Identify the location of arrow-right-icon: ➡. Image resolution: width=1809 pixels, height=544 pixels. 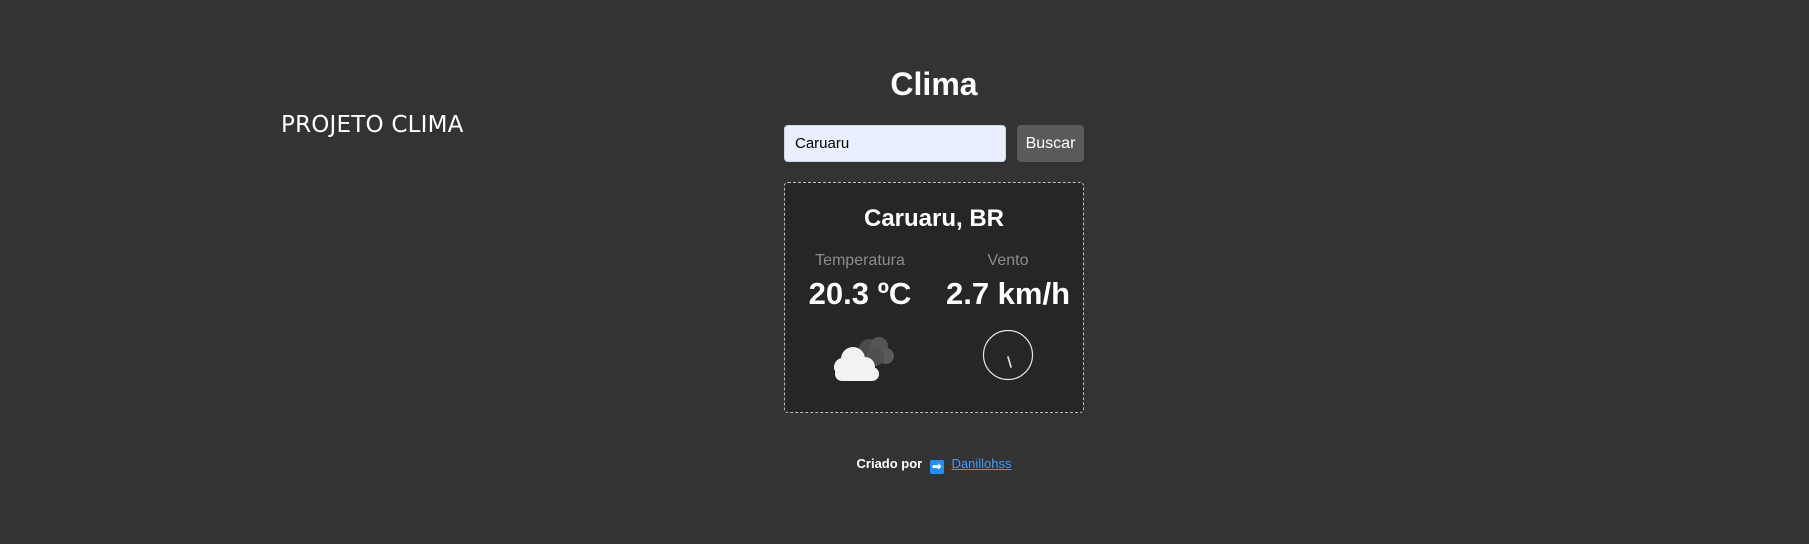
(936, 467).